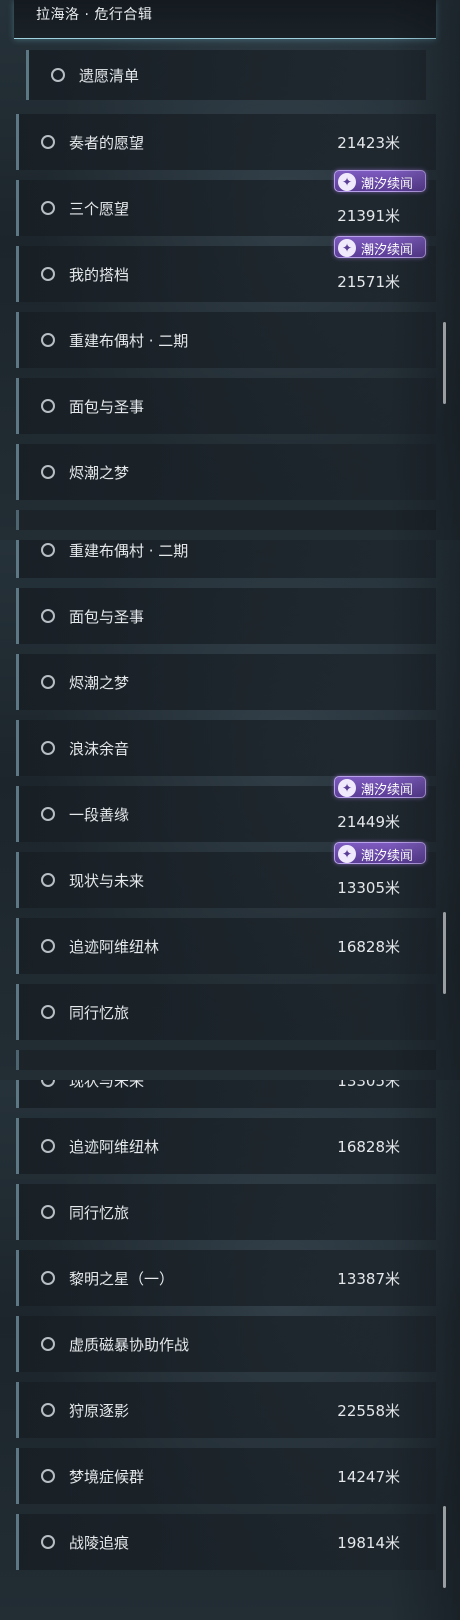 This screenshot has height=1620, width=460. What do you see at coordinates (368, 143) in the screenshot?
I see `quest-distance: 21423米` at bounding box center [368, 143].